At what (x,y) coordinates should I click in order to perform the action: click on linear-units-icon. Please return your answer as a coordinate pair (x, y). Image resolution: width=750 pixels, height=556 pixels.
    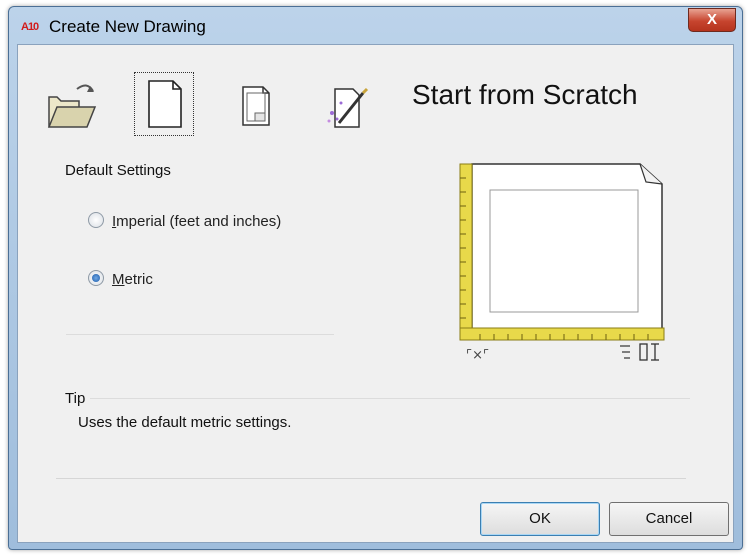
    Looking at the image, I should click on (625, 352).